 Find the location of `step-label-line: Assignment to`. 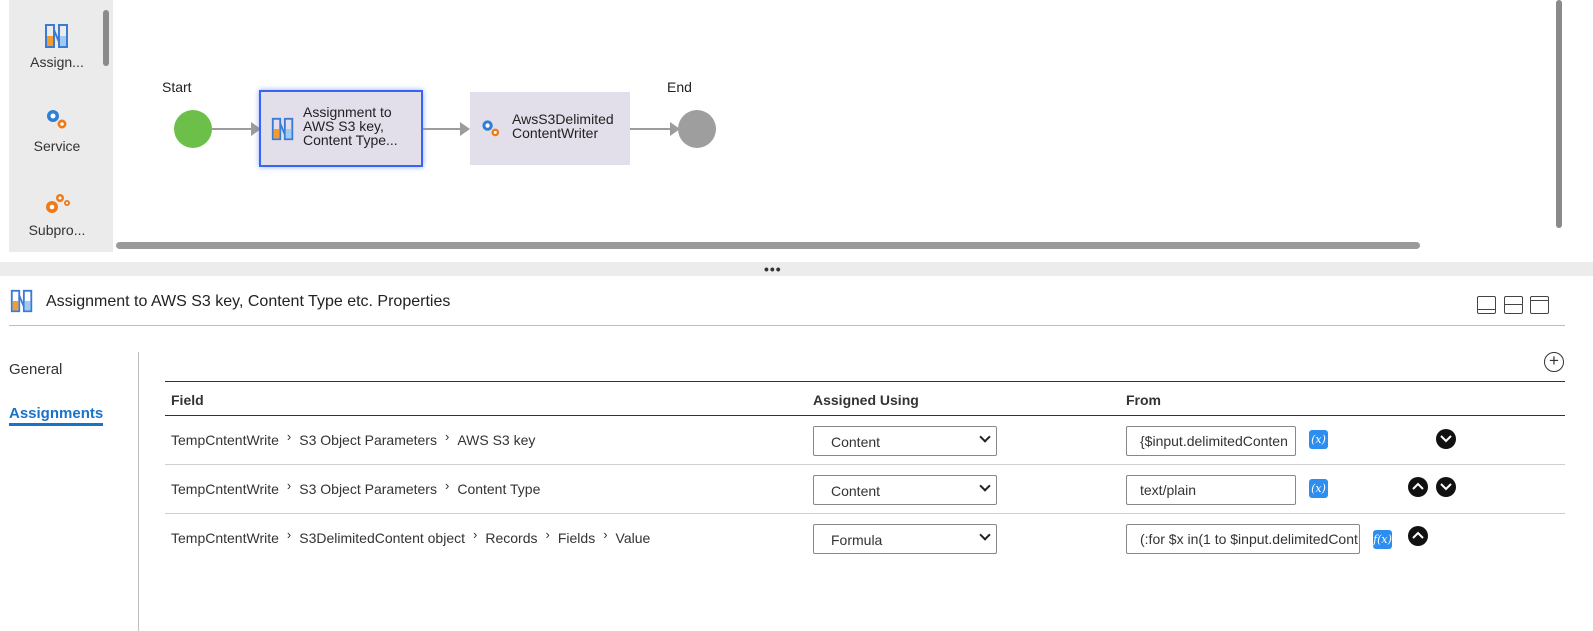

step-label-line: Assignment to is located at coordinates (347, 112).